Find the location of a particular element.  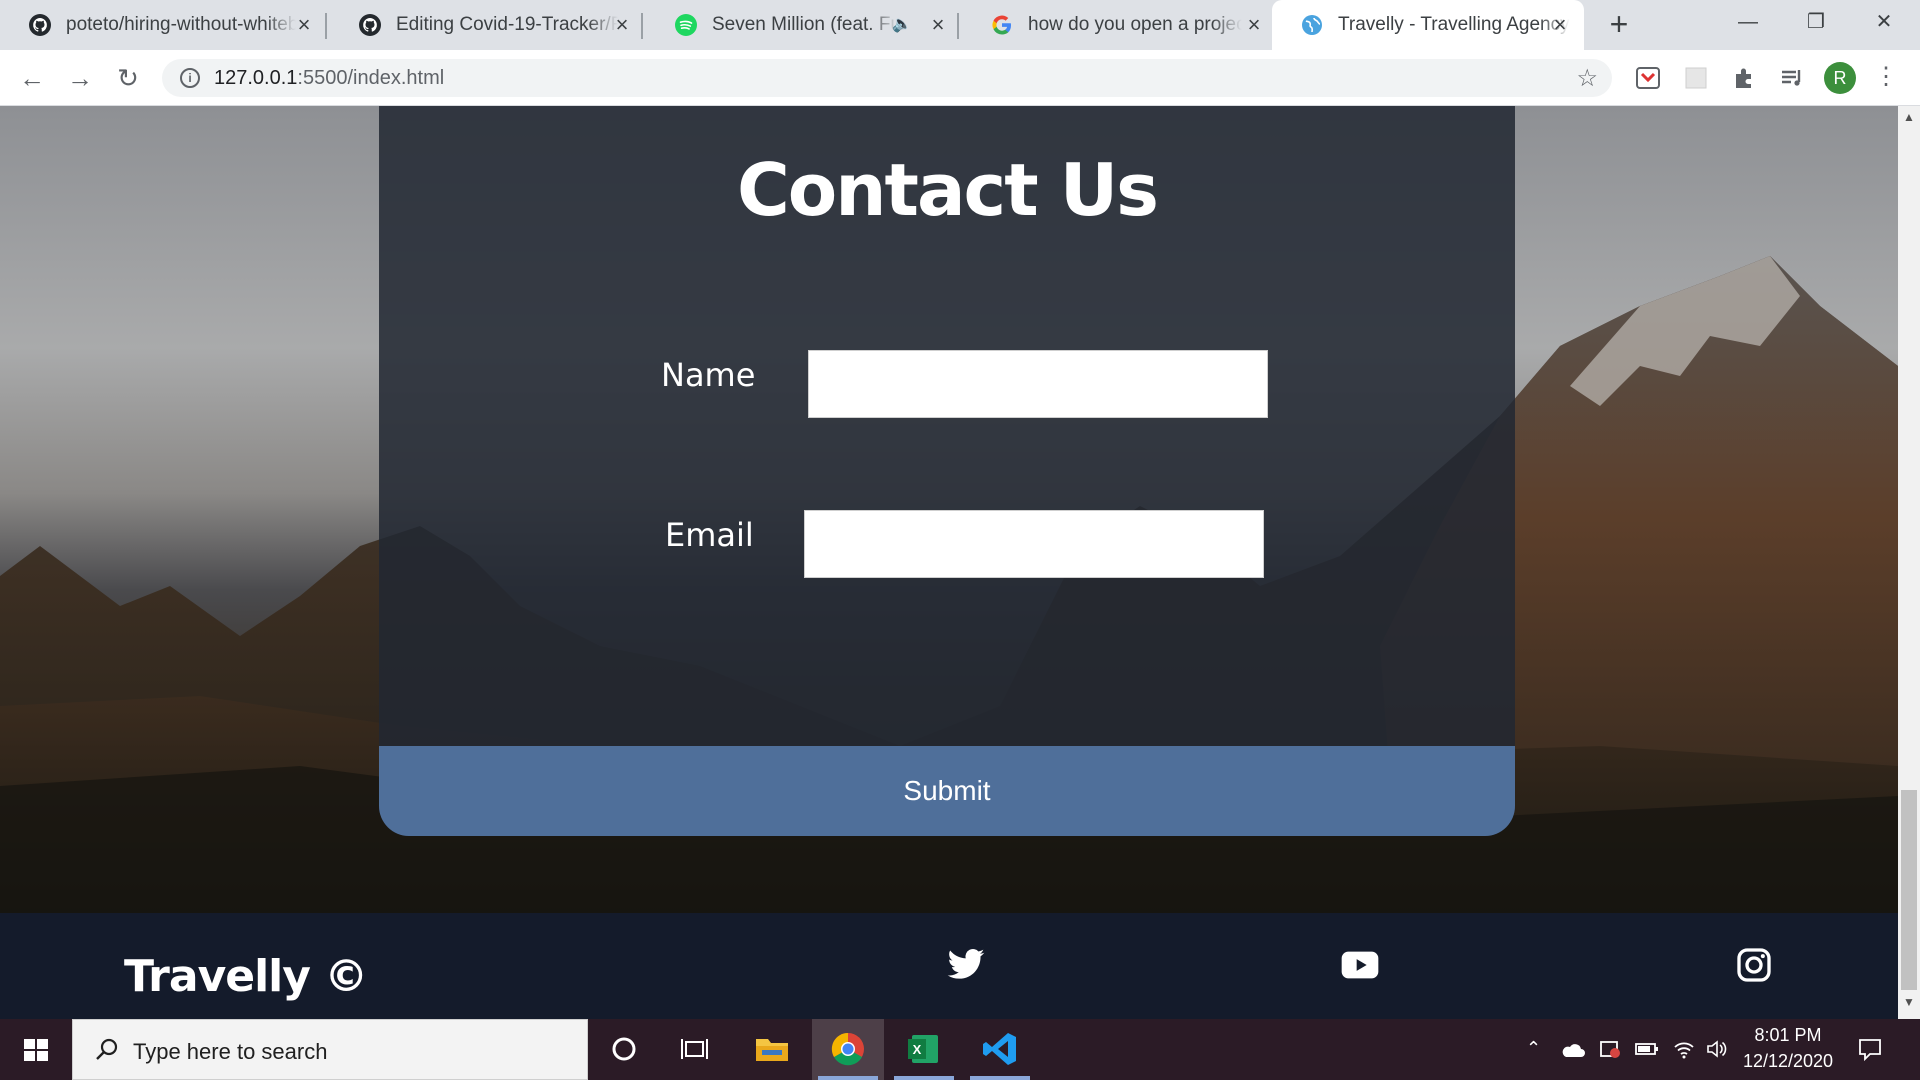

search-icon is located at coordinates (107, 1049).